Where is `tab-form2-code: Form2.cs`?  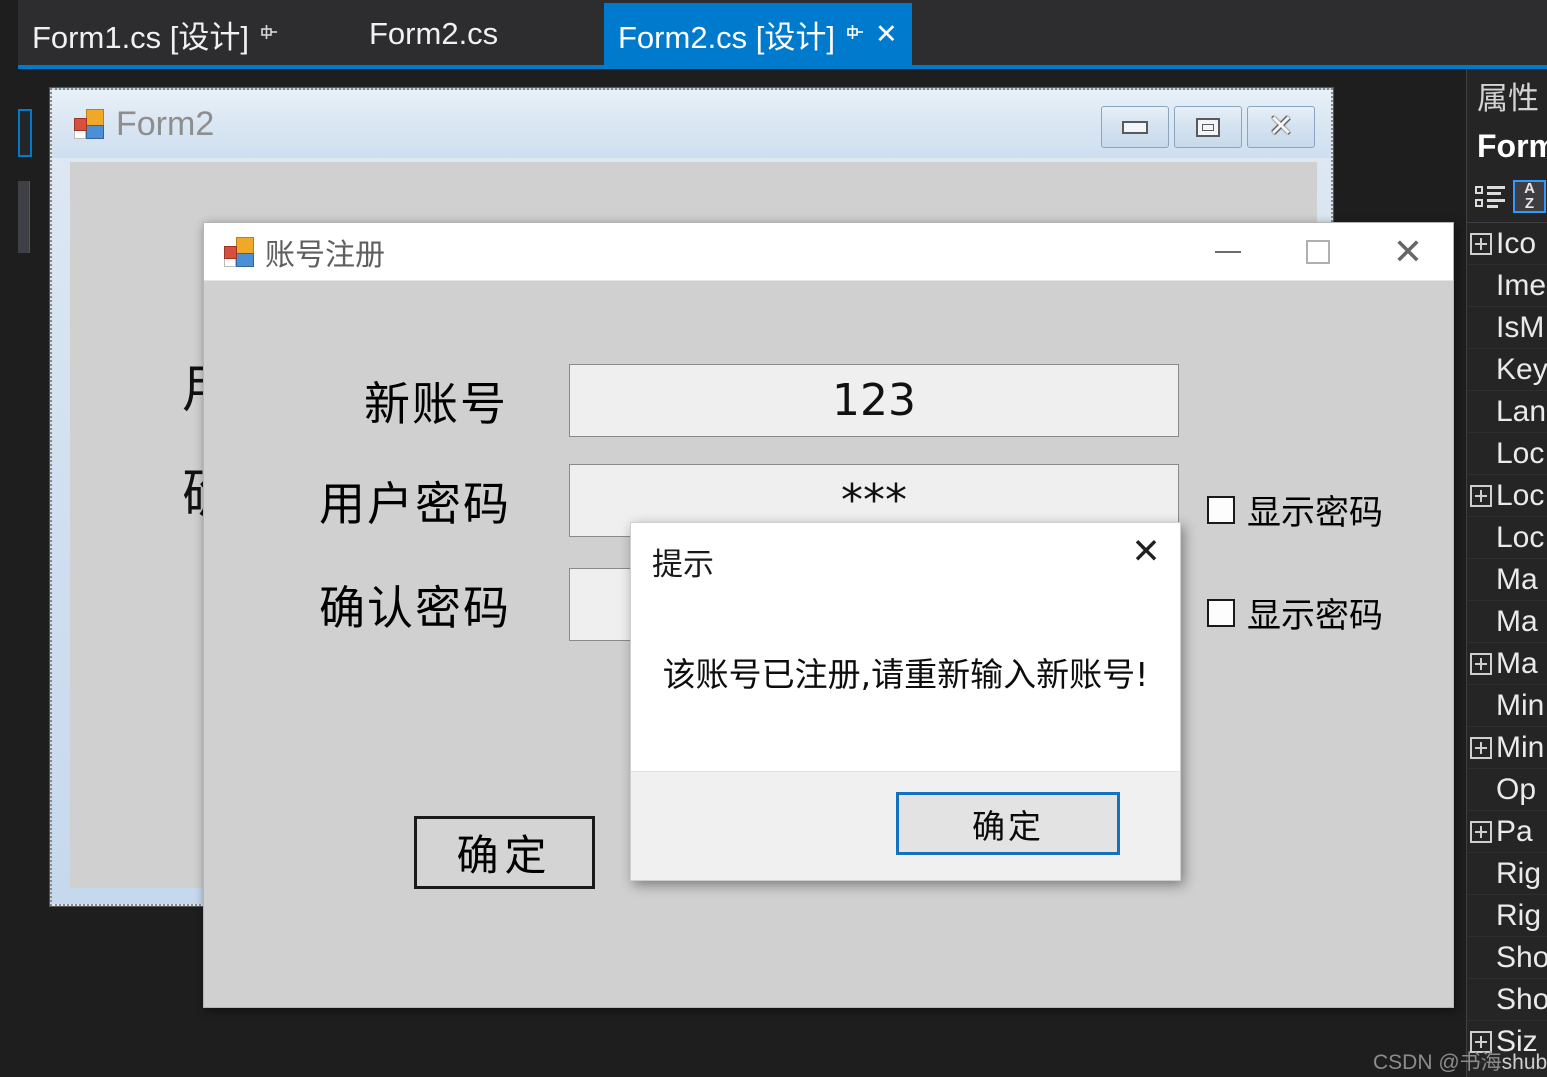
tab-form2-code: Form2.cs is located at coordinates (433, 34).